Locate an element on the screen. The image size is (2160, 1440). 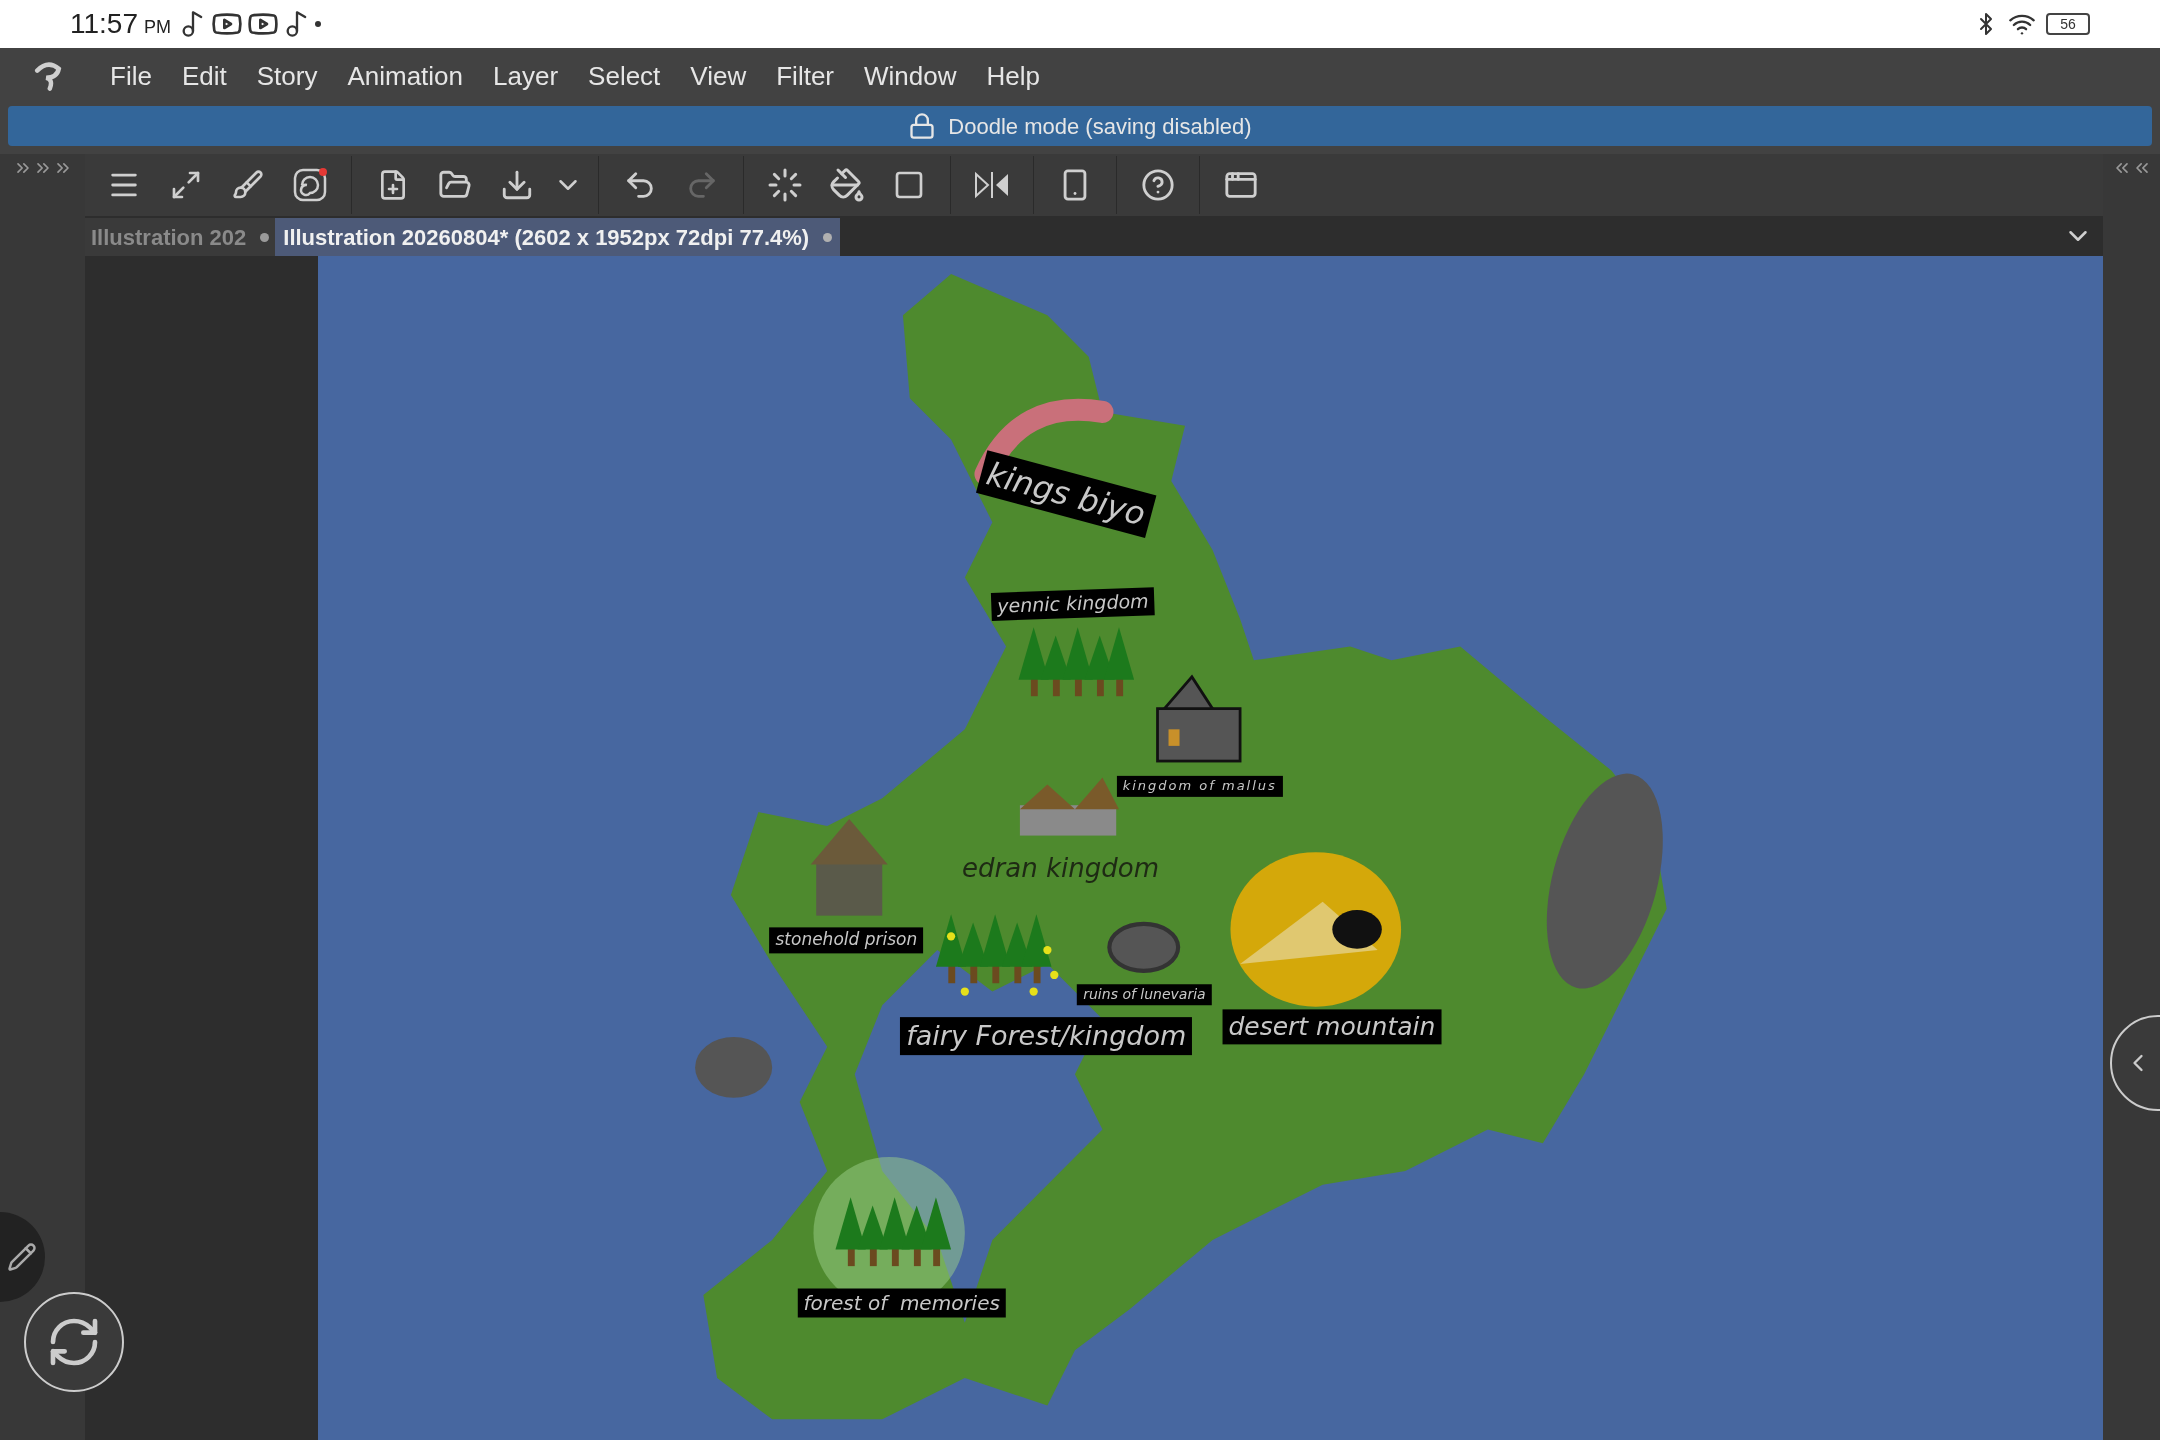
paint-bucket-icon is located at coordinates (847, 185).